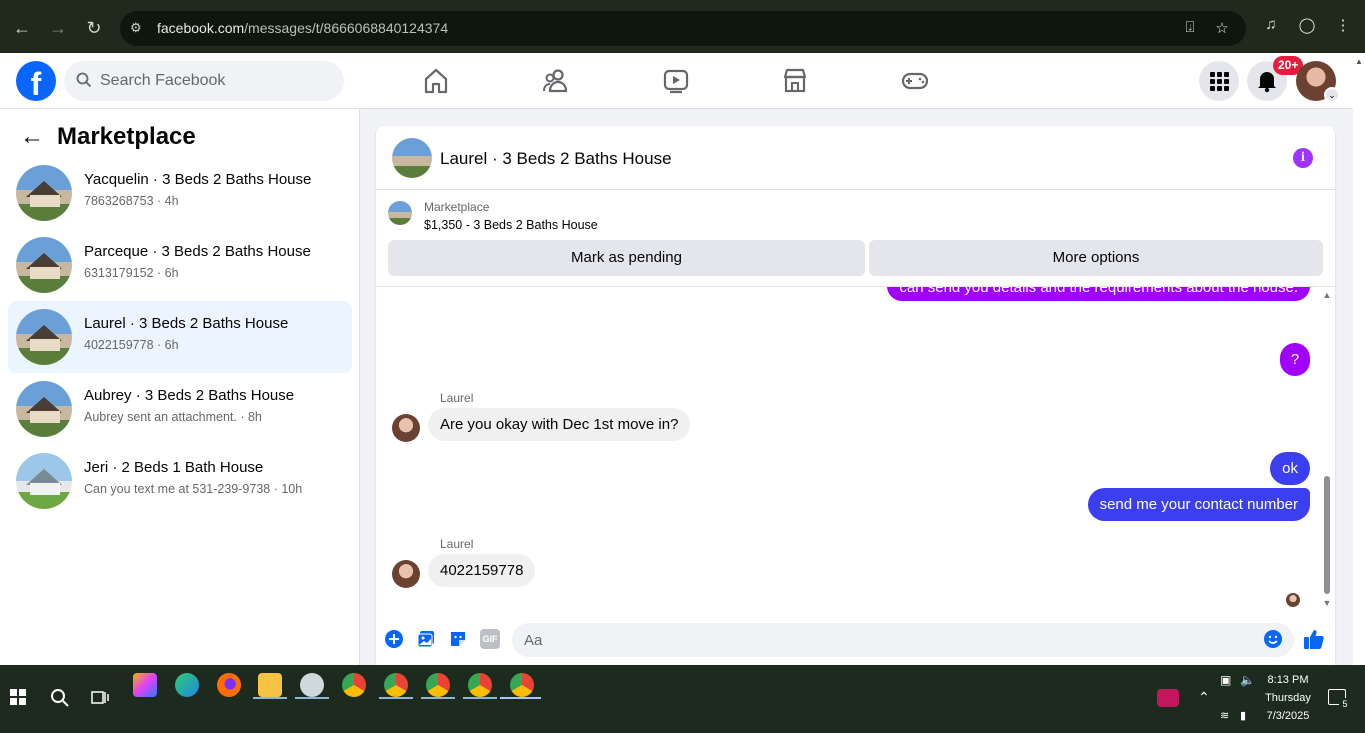  What do you see at coordinates (1096, 258) in the screenshot?
I see `more-options-button: More options` at bounding box center [1096, 258].